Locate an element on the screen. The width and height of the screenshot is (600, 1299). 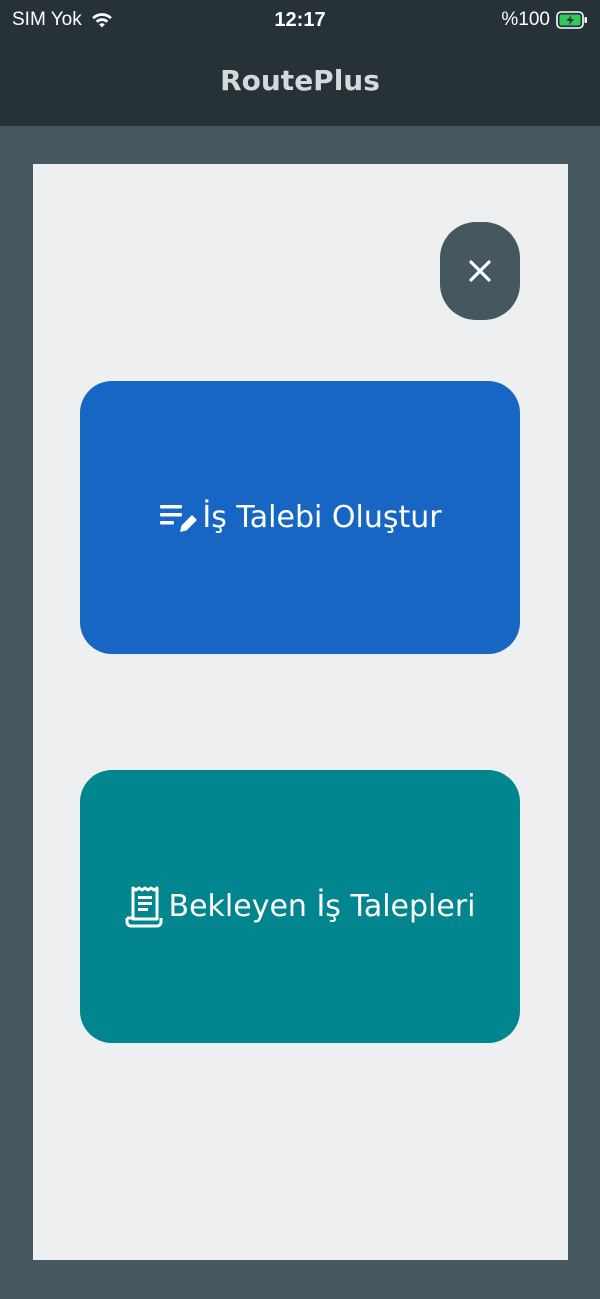
app-title: RoutePlus is located at coordinates (300, 80).